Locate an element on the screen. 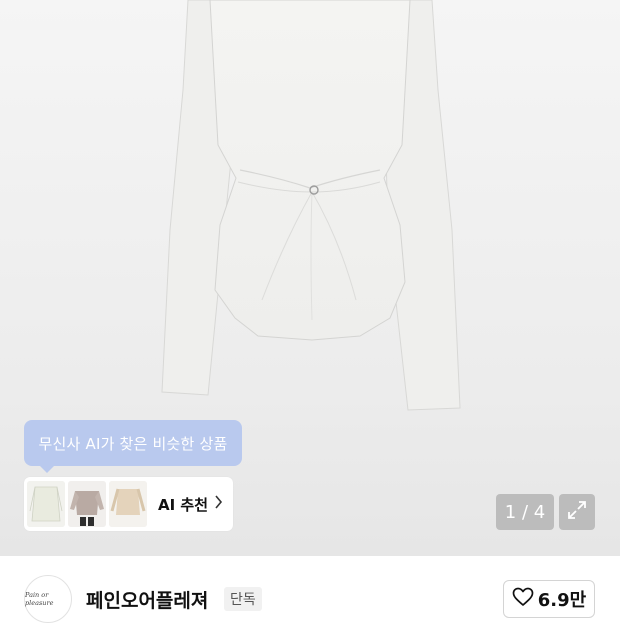 This screenshot has height=623, width=620. like-button: 6.9만 is located at coordinates (549, 599).